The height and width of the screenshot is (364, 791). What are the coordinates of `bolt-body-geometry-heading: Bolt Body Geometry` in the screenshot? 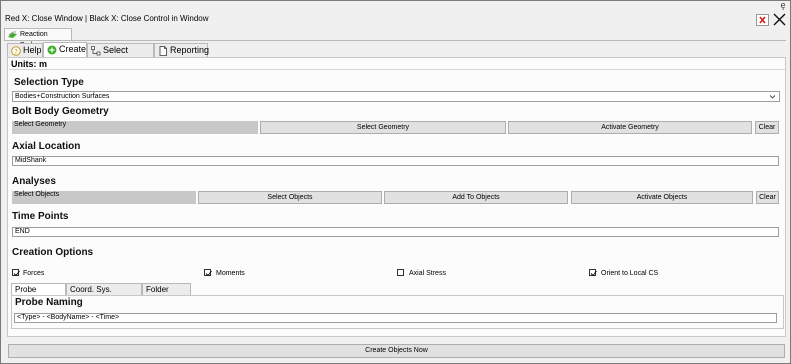 It's located at (60, 111).